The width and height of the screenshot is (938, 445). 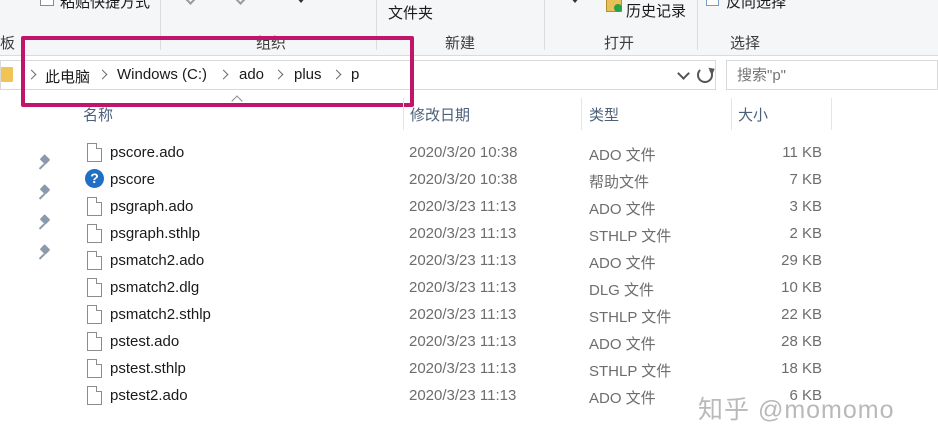 I want to click on invert-selection-icon, so click(x=712, y=3).